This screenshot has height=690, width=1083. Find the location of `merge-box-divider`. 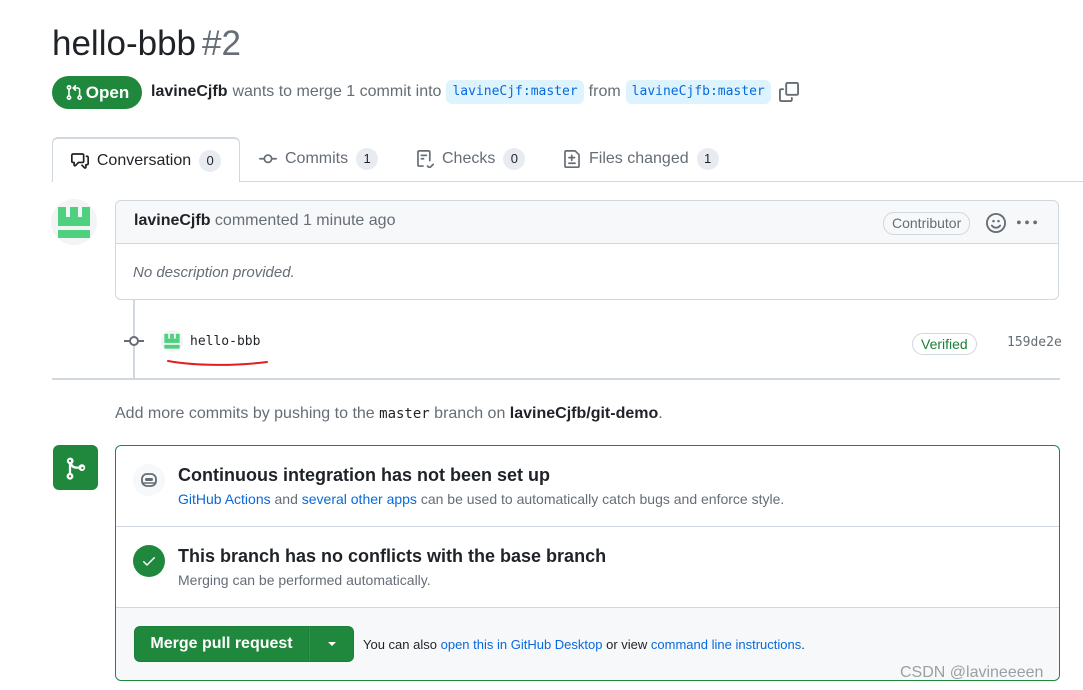

merge-box-divider is located at coordinates (587, 526).